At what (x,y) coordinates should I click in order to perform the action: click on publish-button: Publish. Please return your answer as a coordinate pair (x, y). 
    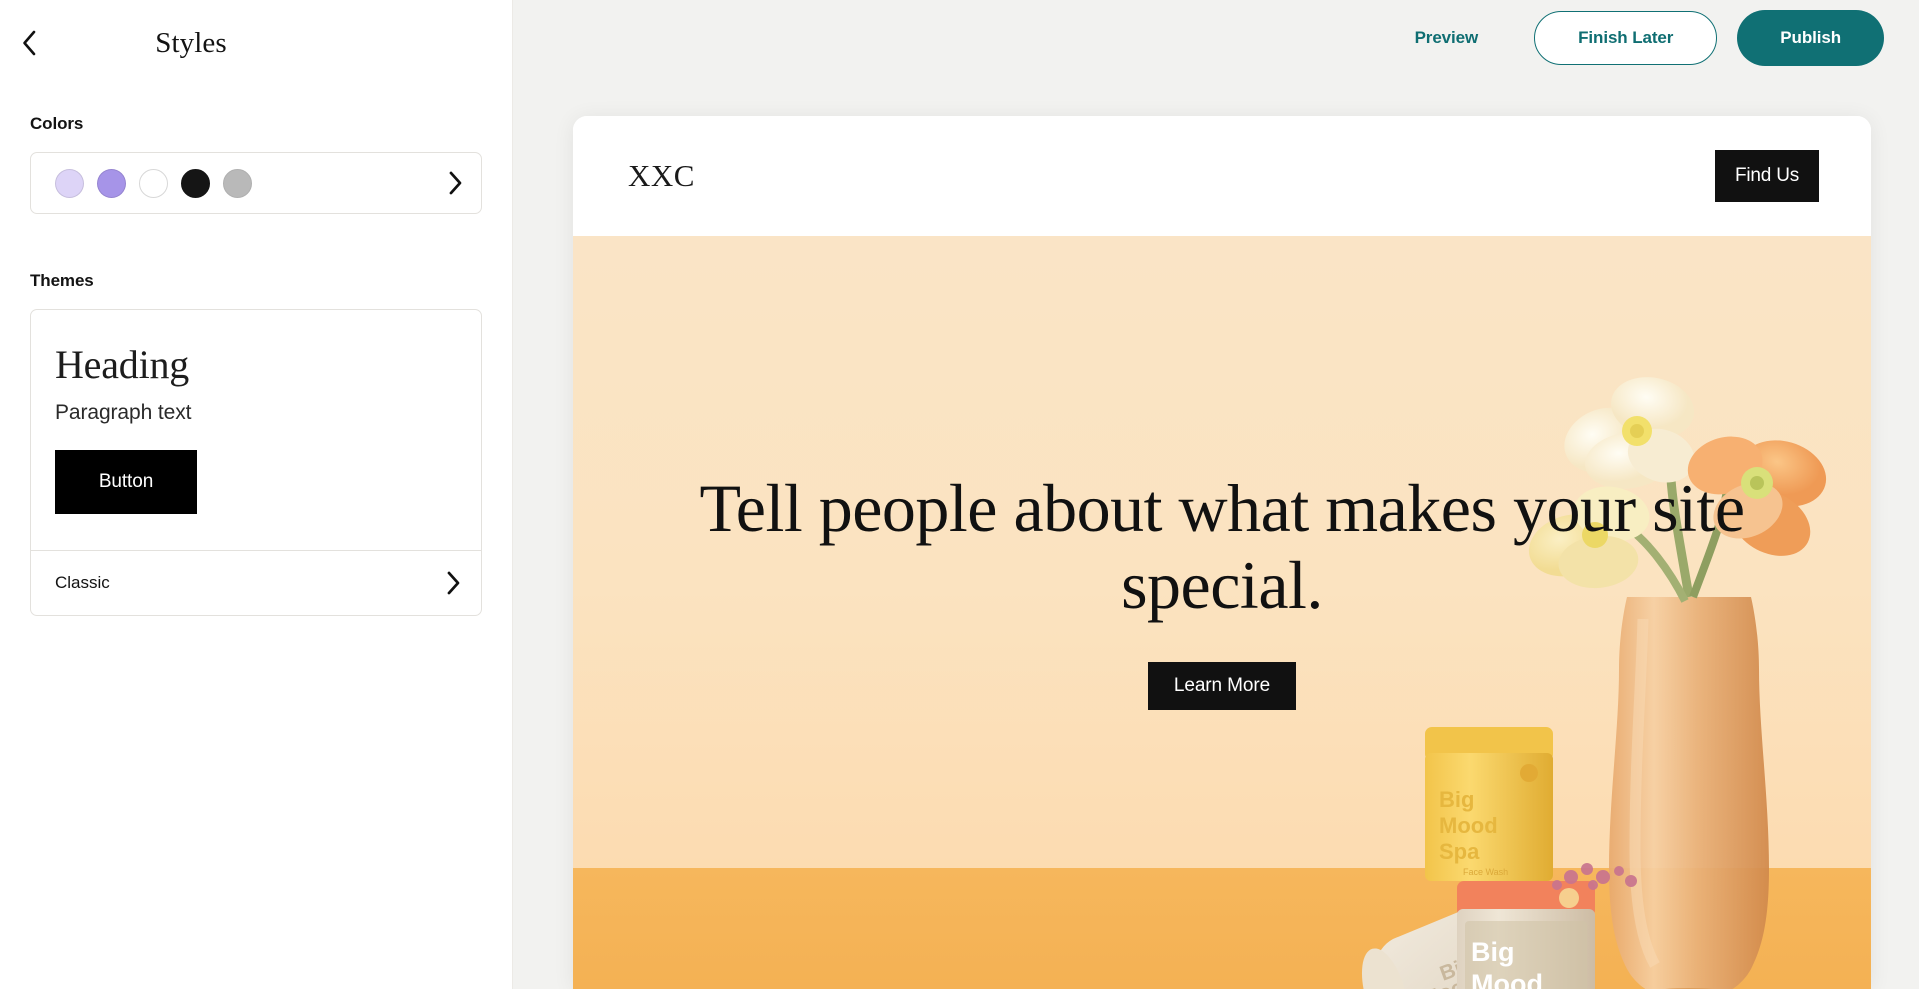
    Looking at the image, I should click on (1810, 37).